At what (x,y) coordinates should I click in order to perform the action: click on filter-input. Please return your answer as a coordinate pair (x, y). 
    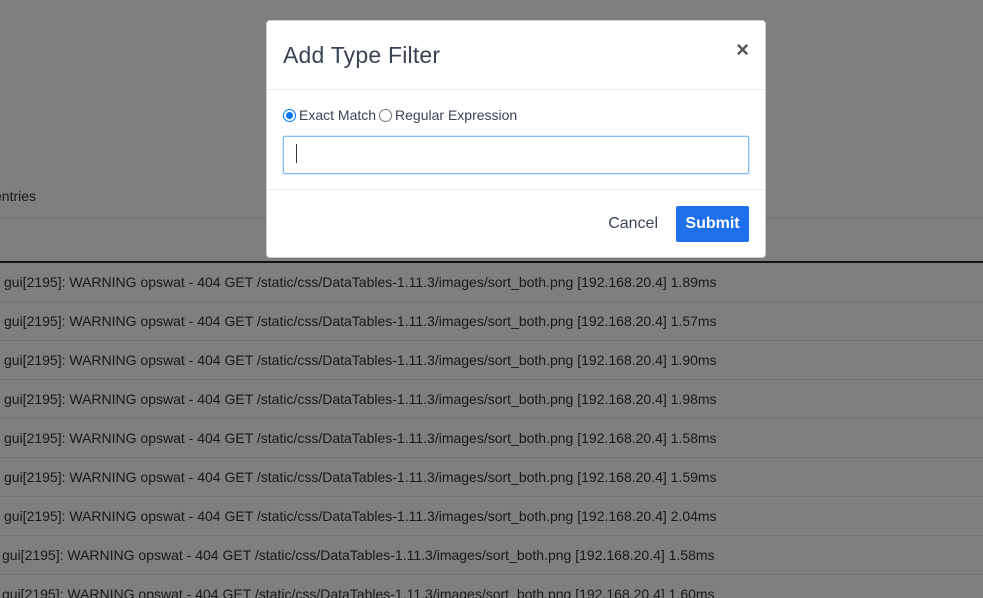
    Looking at the image, I should click on (516, 155).